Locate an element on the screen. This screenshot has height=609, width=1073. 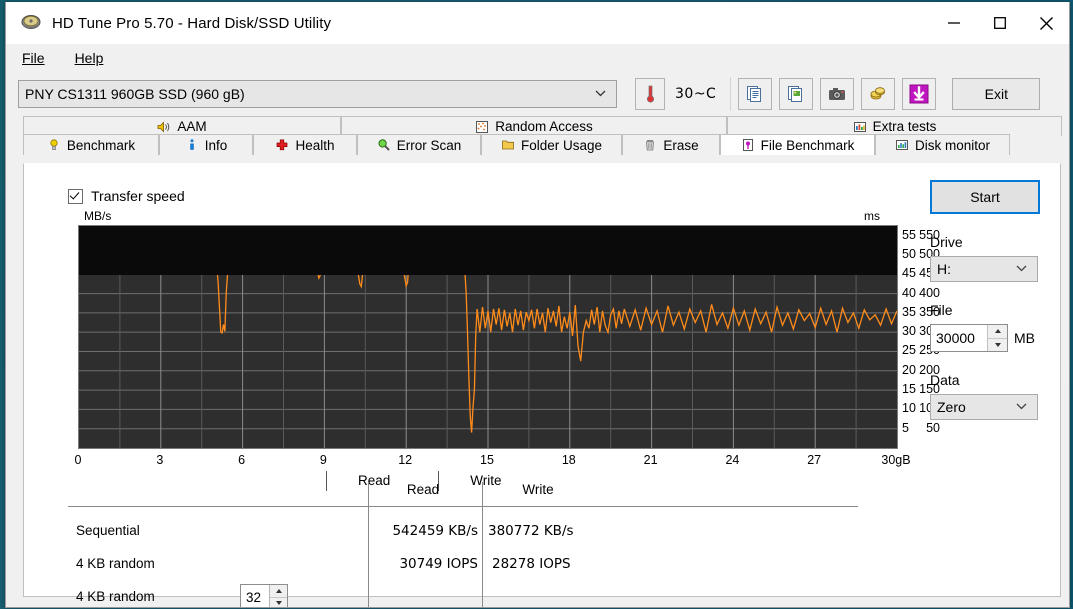
minimize-button is located at coordinates (954, 23).